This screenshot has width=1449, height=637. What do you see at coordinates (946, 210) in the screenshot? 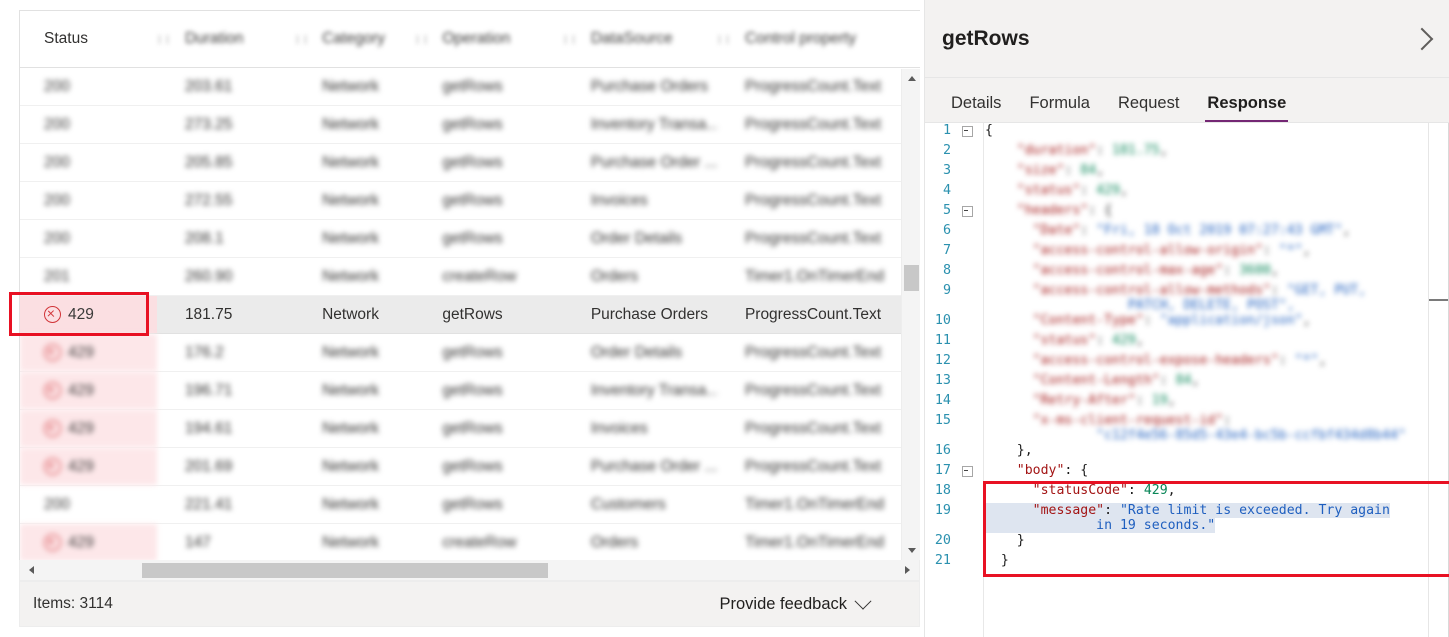
I see `line-number: 5` at bounding box center [946, 210].